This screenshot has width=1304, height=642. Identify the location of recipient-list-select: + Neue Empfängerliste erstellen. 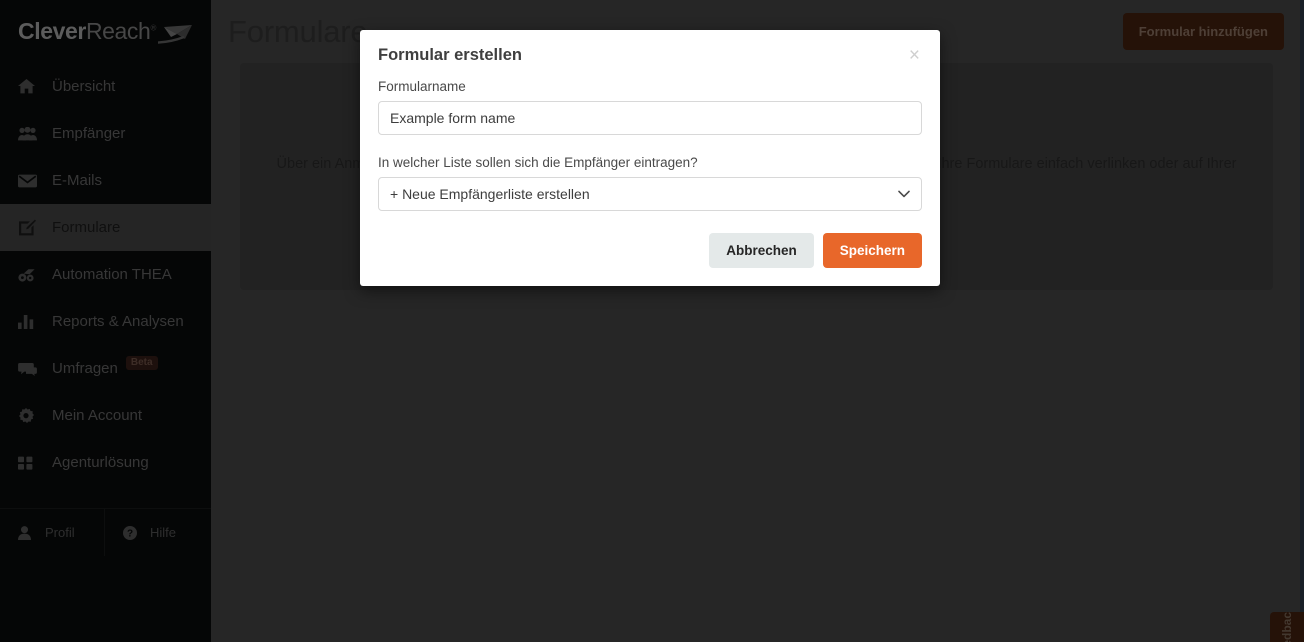
(650, 194).